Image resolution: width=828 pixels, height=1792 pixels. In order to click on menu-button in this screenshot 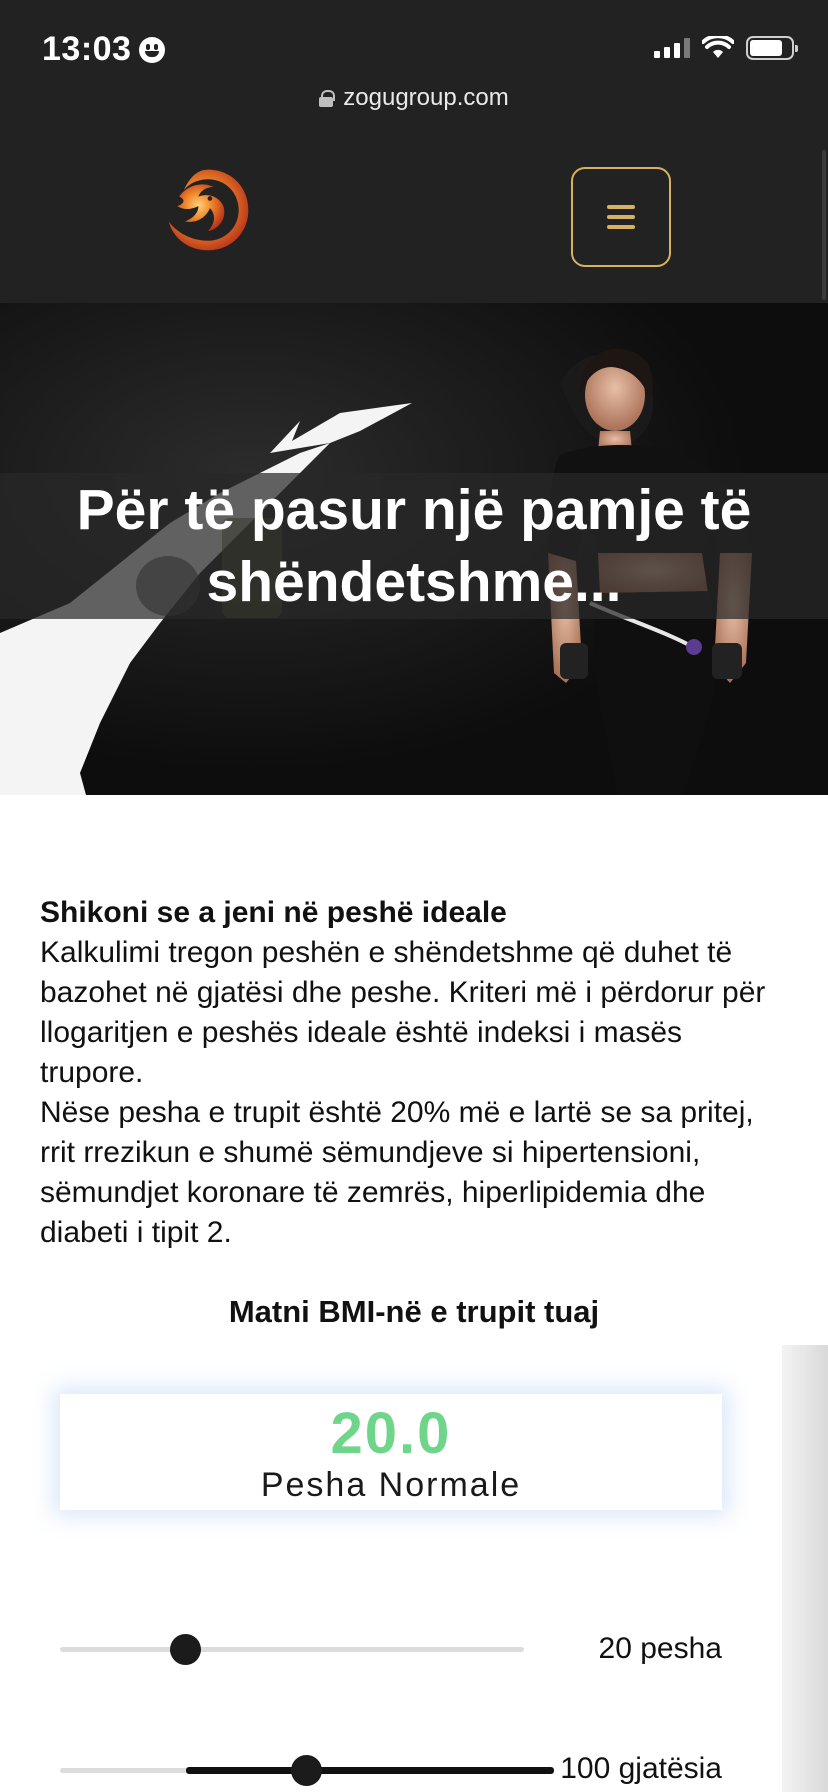, I will do `click(621, 217)`.